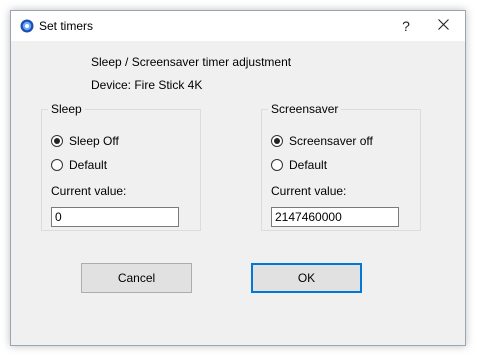  I want to click on screensaver-default-radio, so click(277, 165).